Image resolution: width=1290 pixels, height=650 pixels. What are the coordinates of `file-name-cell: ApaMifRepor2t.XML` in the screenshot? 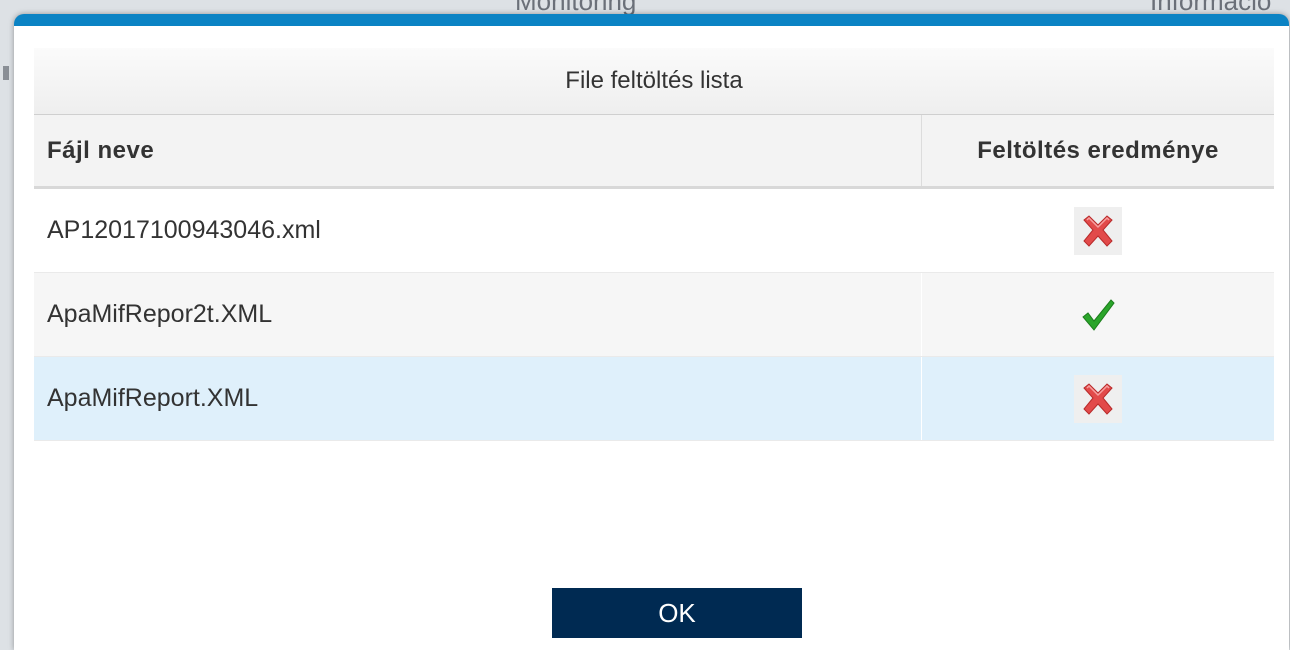 It's located at (160, 314).